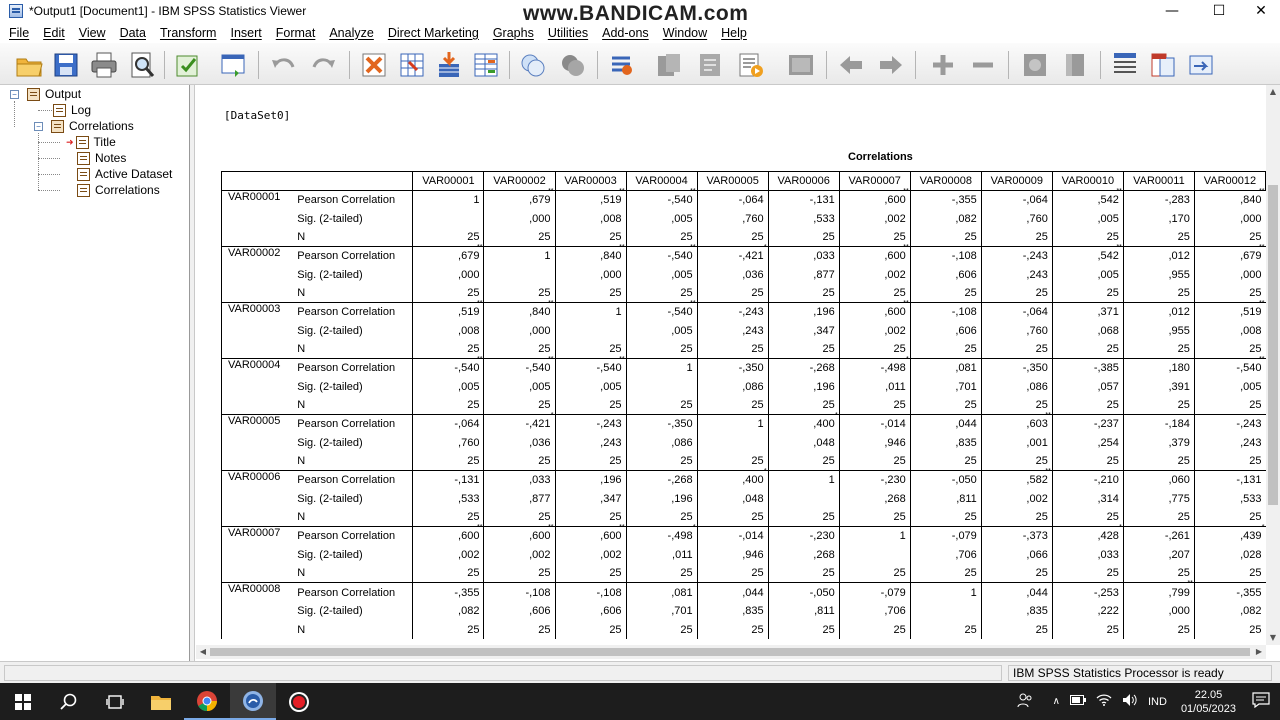 Image resolution: width=1280 pixels, height=720 pixels. I want to click on table-cell: -,050, so click(945, 480).